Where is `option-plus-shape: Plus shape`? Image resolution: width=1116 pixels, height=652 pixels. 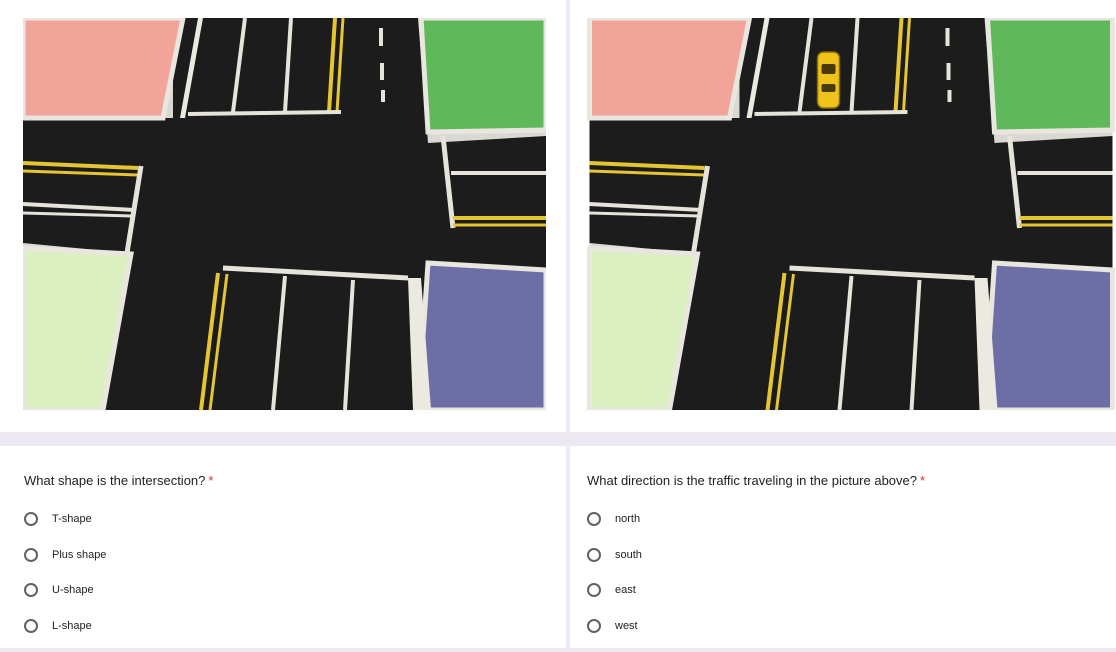 option-plus-shape: Plus shape is located at coordinates (65, 555).